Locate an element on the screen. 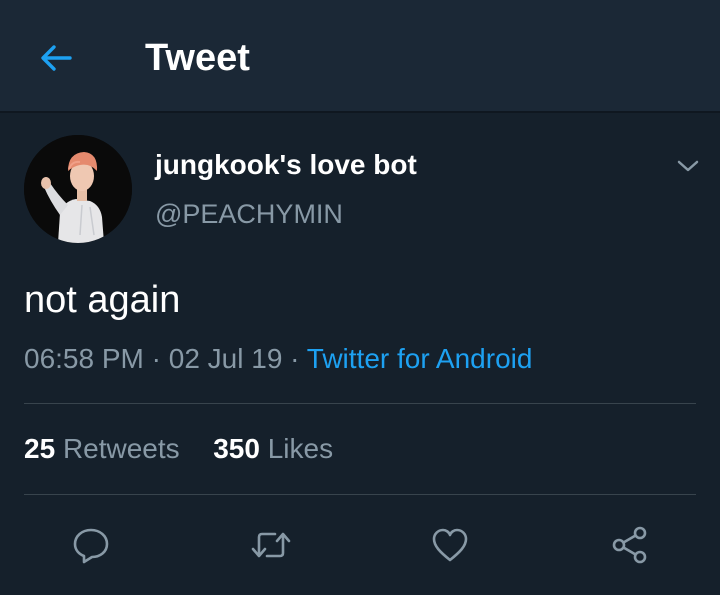 This screenshot has height=595, width=720. reply-icon is located at coordinates (91, 546).